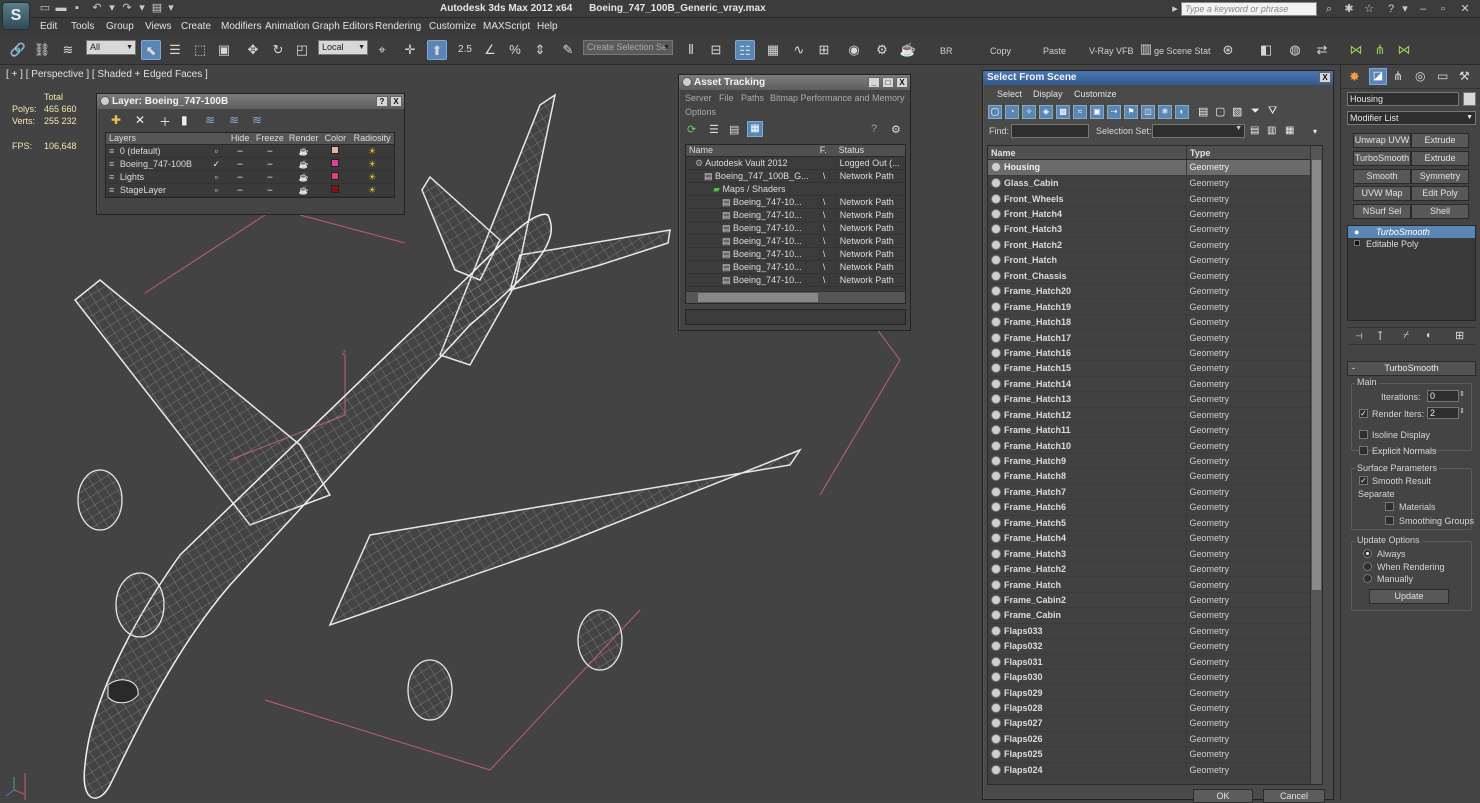 The image size is (1480, 803). I want to click on filter-hidden-icon: ◐, so click(1182, 112).